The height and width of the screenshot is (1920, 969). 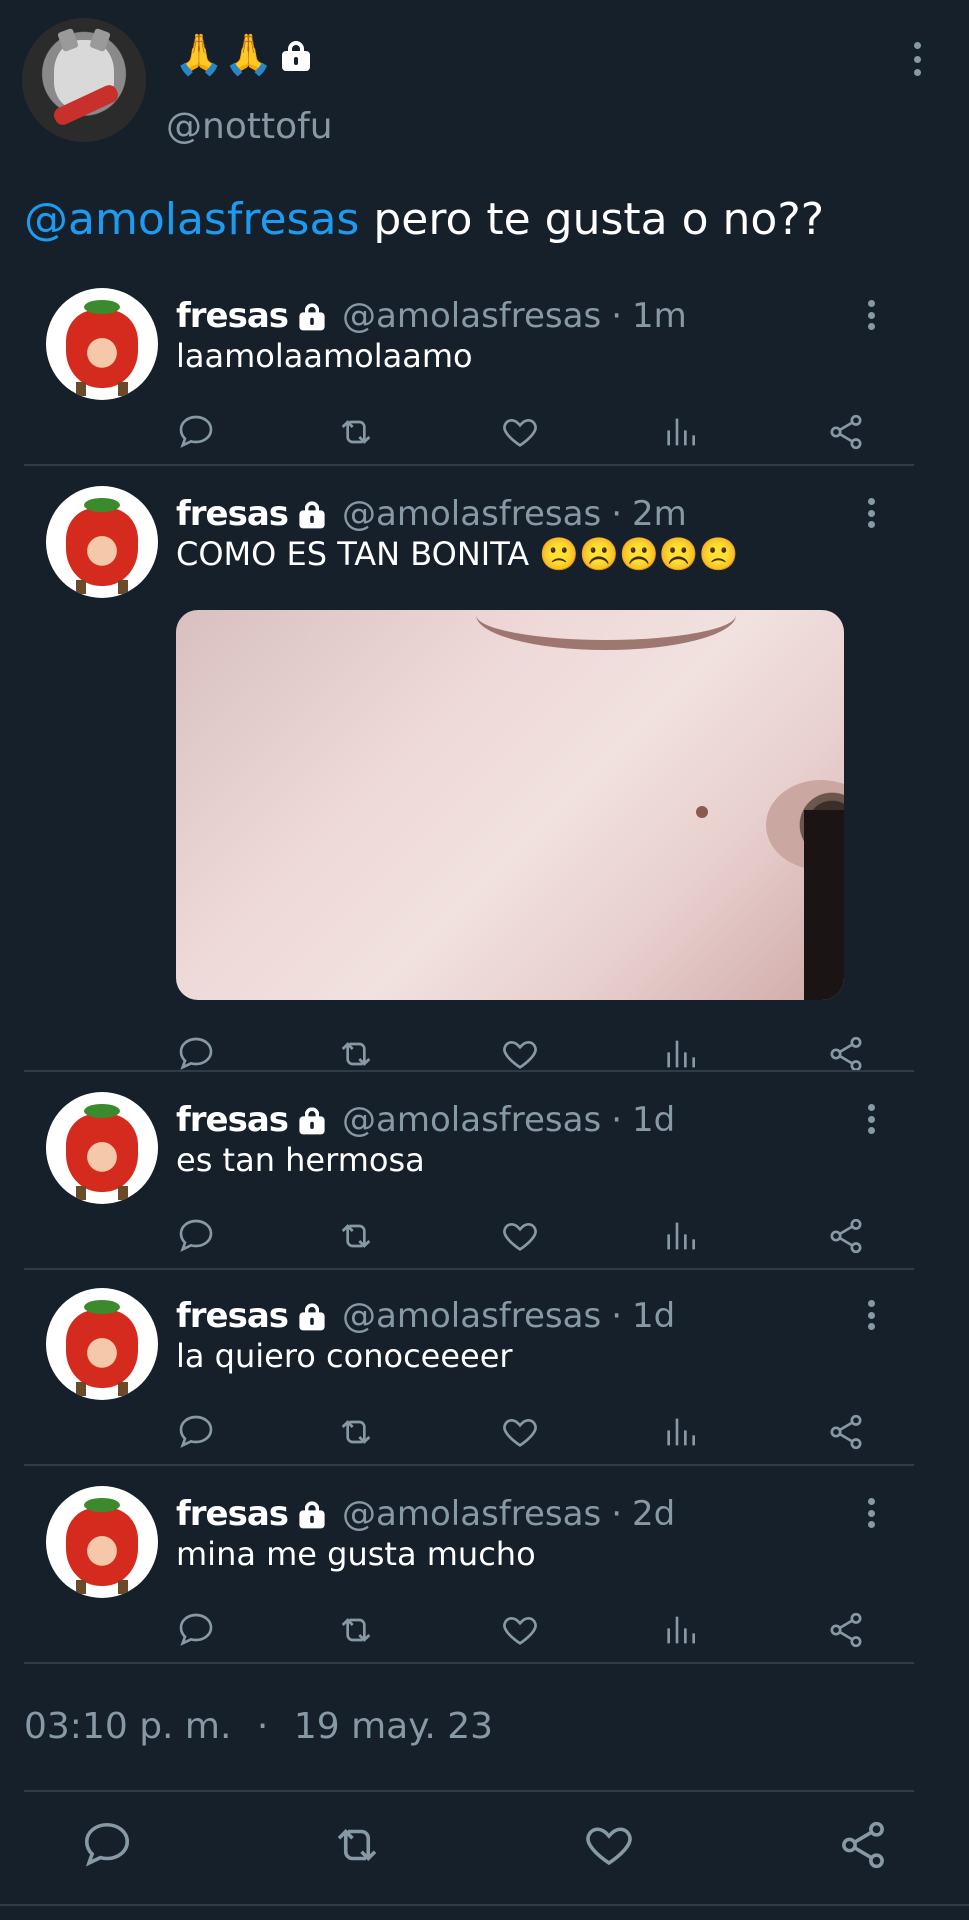 What do you see at coordinates (510, 805) in the screenshot?
I see `tweet-image` at bounding box center [510, 805].